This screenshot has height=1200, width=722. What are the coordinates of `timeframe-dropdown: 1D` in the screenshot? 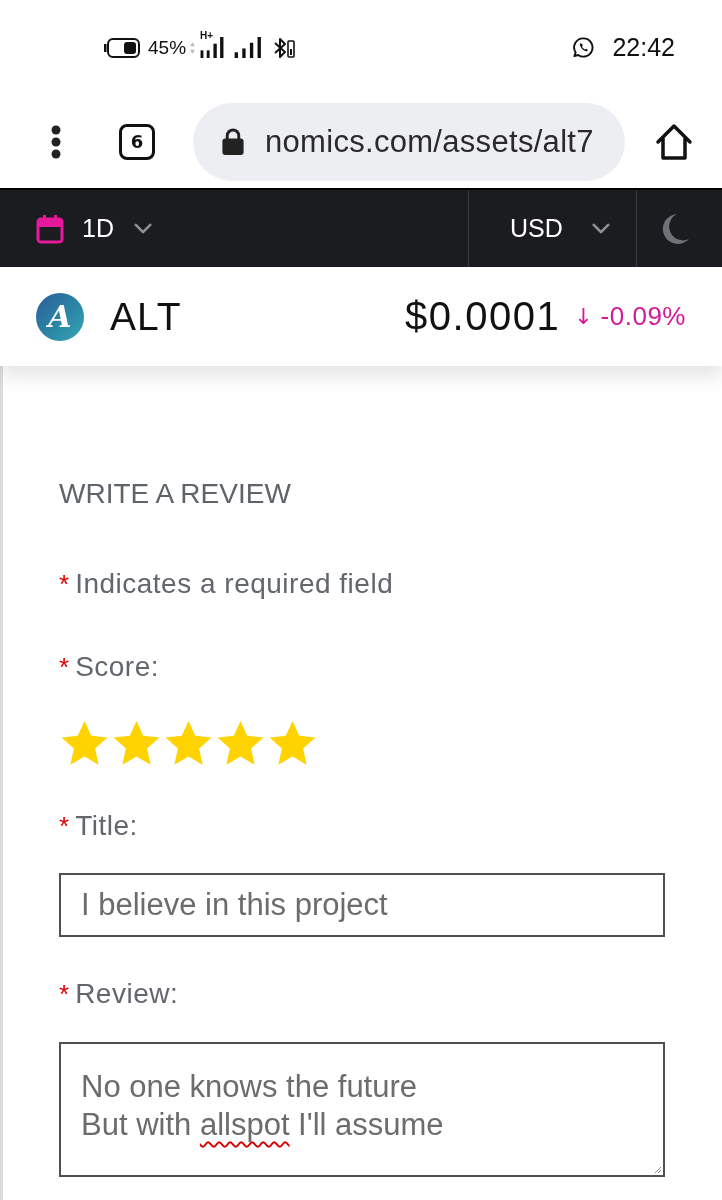 It's located at (82, 228).